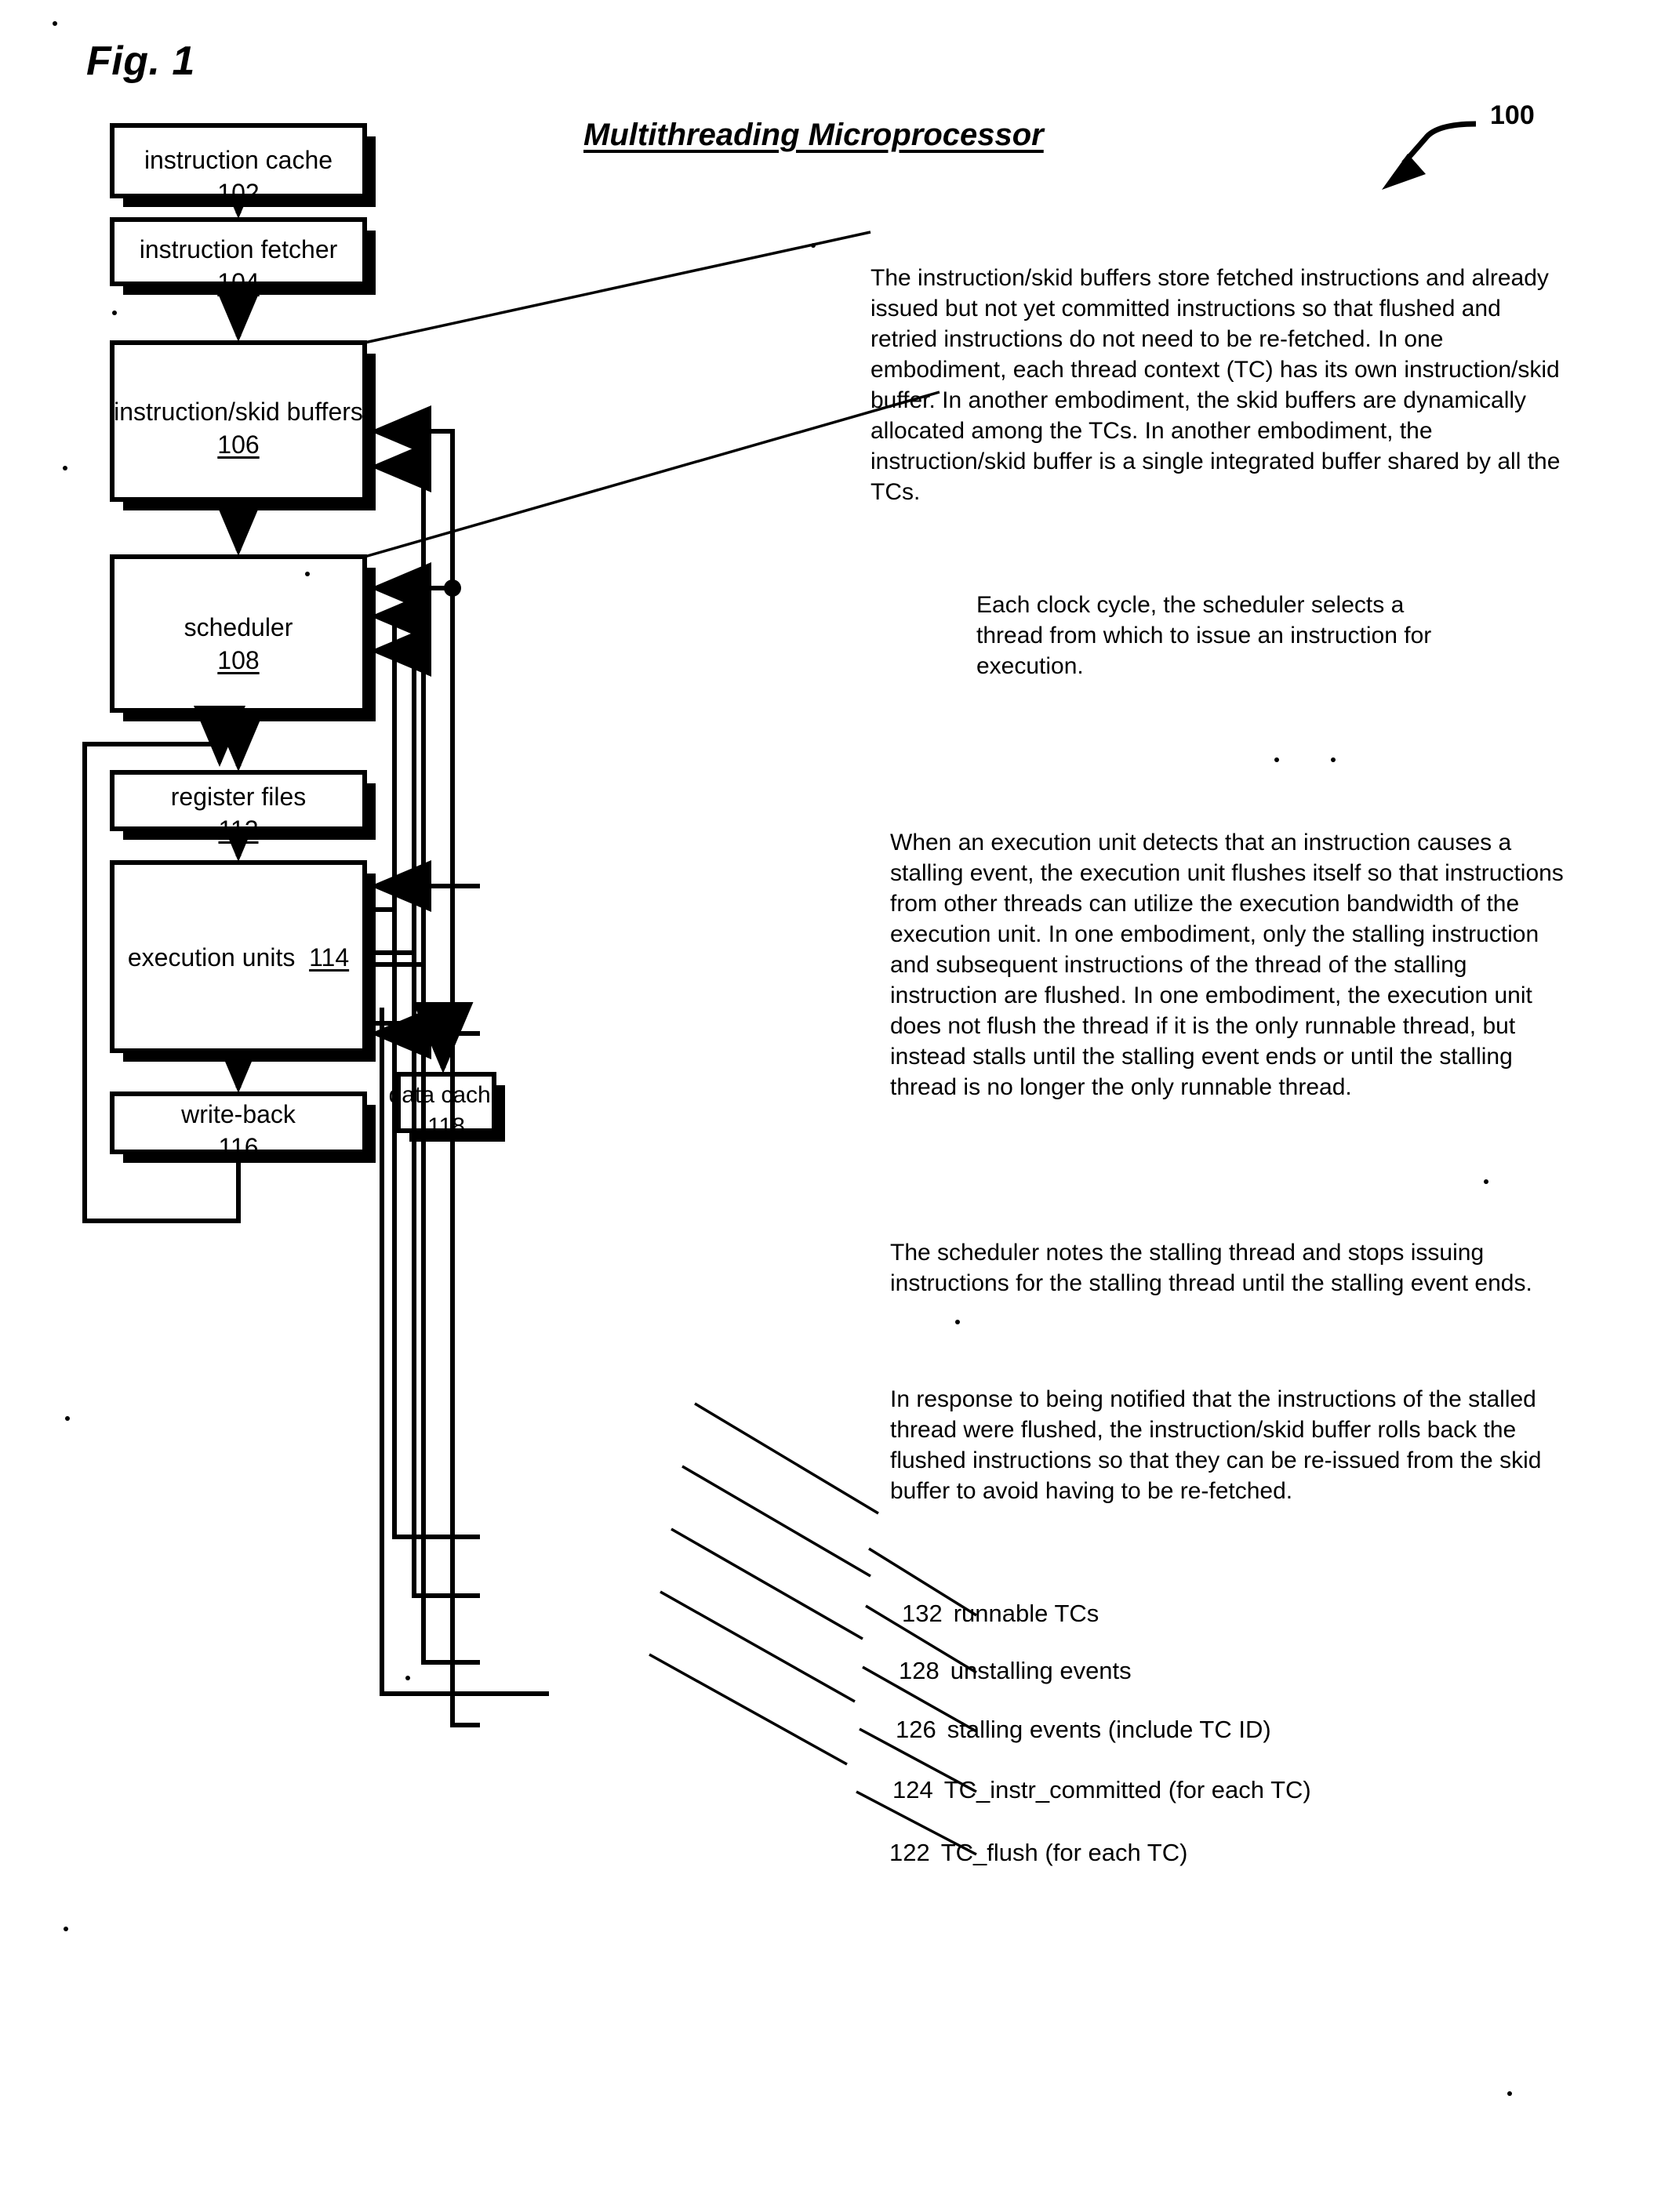 Image resolution: width=1661 pixels, height=2212 pixels. What do you see at coordinates (446, 1111) in the screenshot?
I see `label-data-cache: data cache 118` at bounding box center [446, 1111].